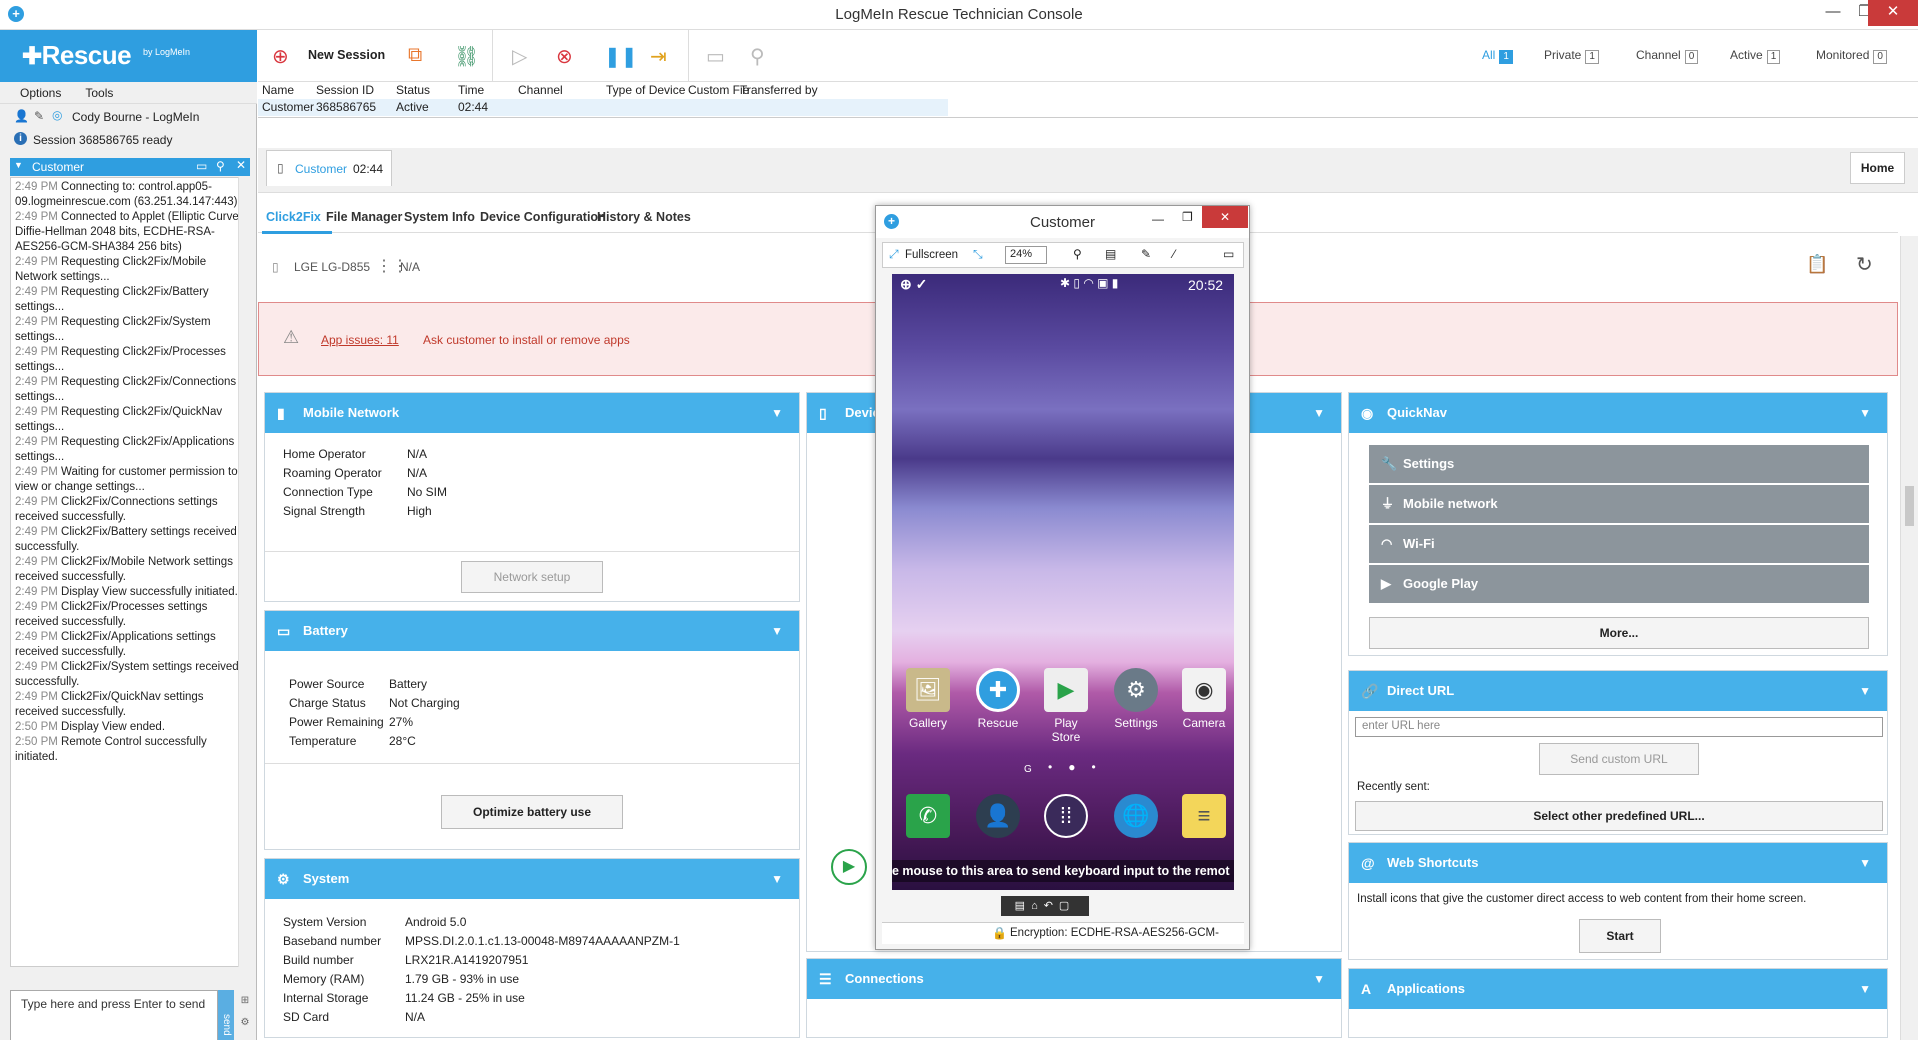 The image size is (1918, 1040). Describe the element at coordinates (564, 56) in the screenshot. I see `stop-icon: ⊗` at that location.